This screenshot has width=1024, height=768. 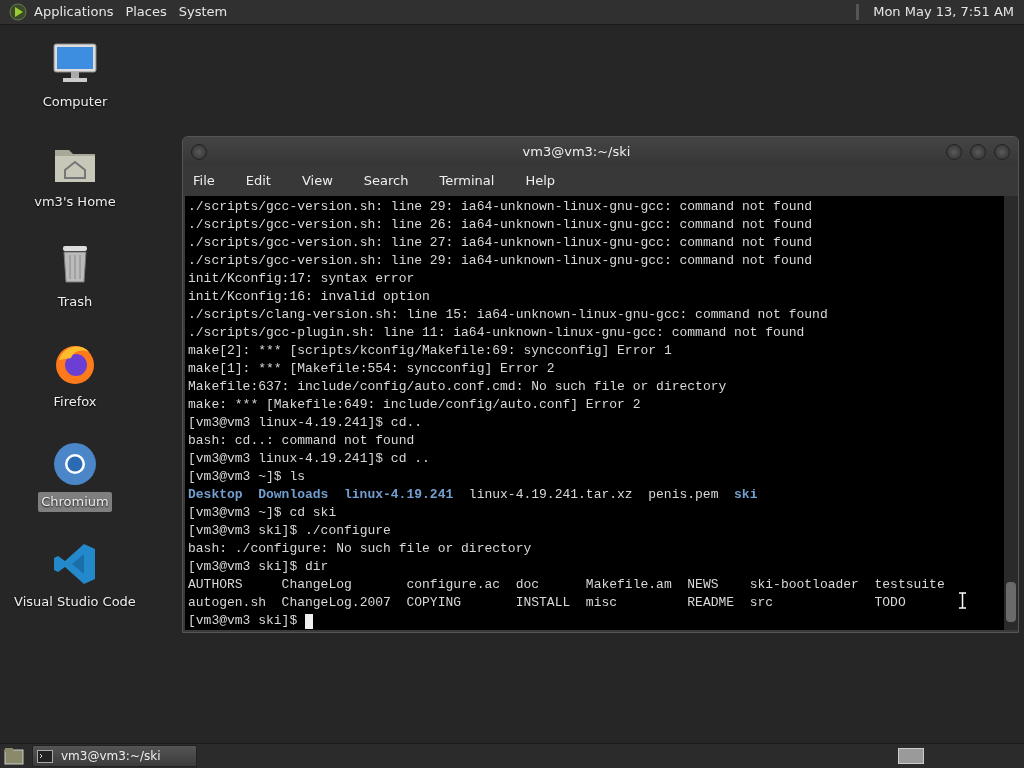 I want to click on menu-item: View, so click(x=317, y=181).